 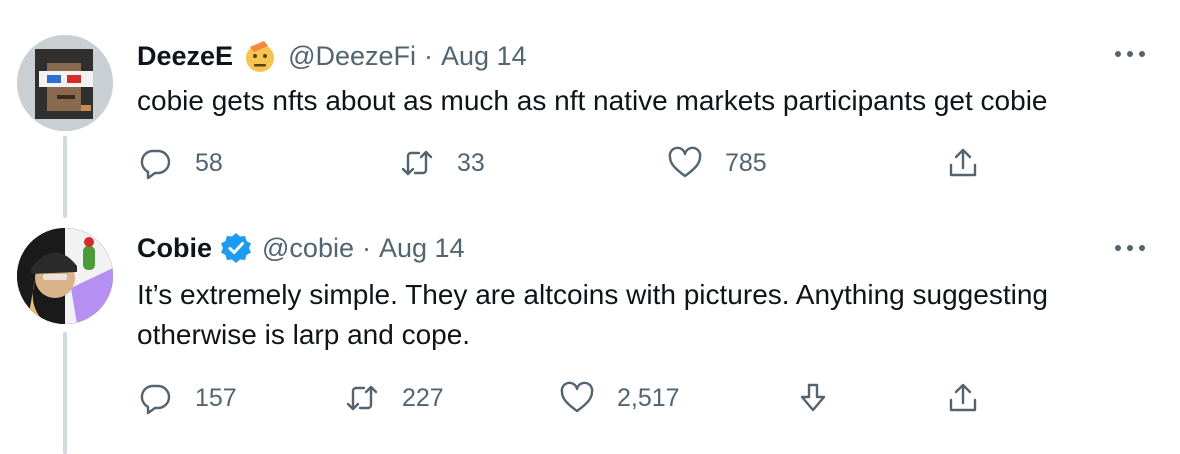 I want to click on tweet-header: Cobie @cobie · Aug 14, so click(x=301, y=248).